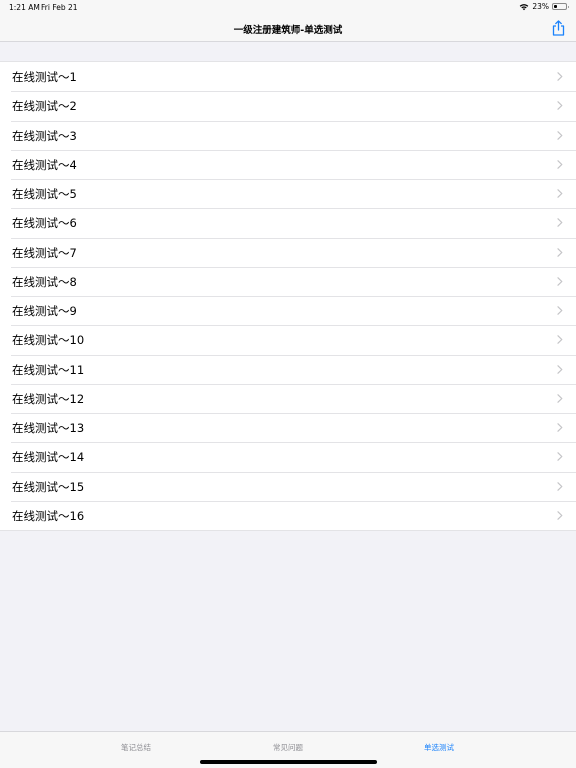  Describe the element at coordinates (59, 7) in the screenshot. I see `status-date: Fri Feb 21` at that location.